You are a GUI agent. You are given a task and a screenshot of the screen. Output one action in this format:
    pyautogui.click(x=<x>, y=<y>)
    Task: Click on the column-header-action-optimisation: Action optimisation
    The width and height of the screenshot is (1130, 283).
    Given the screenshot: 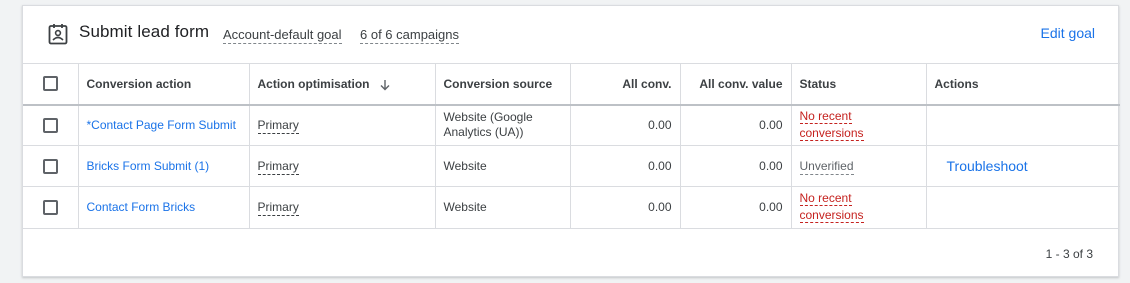 What is the action you would take?
    pyautogui.click(x=341, y=84)
    